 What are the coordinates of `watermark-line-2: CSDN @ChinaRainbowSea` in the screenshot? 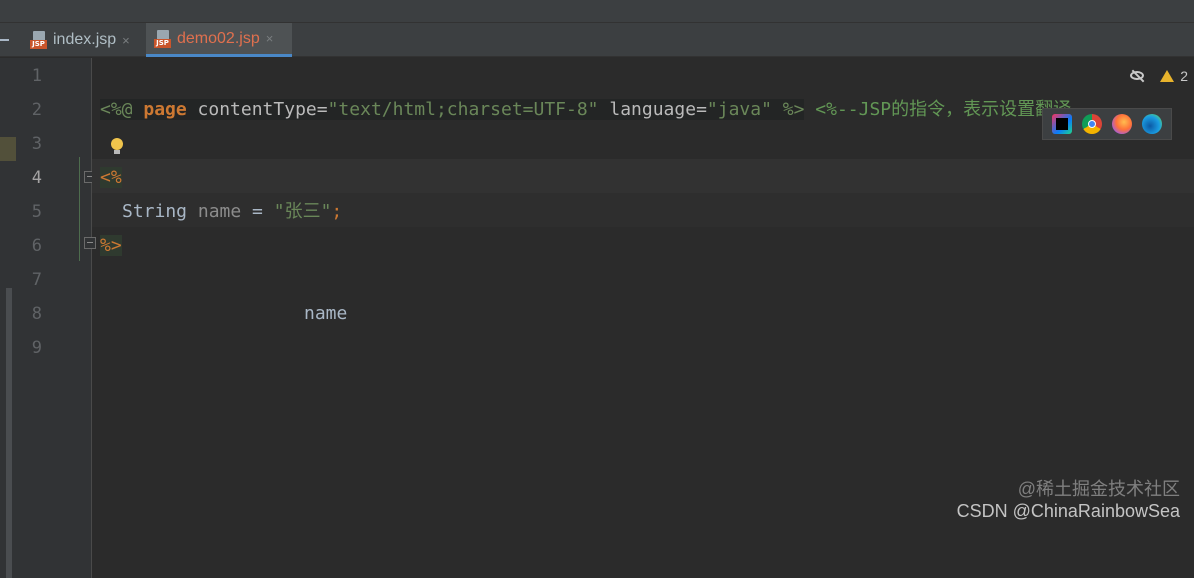 It's located at (1068, 511).